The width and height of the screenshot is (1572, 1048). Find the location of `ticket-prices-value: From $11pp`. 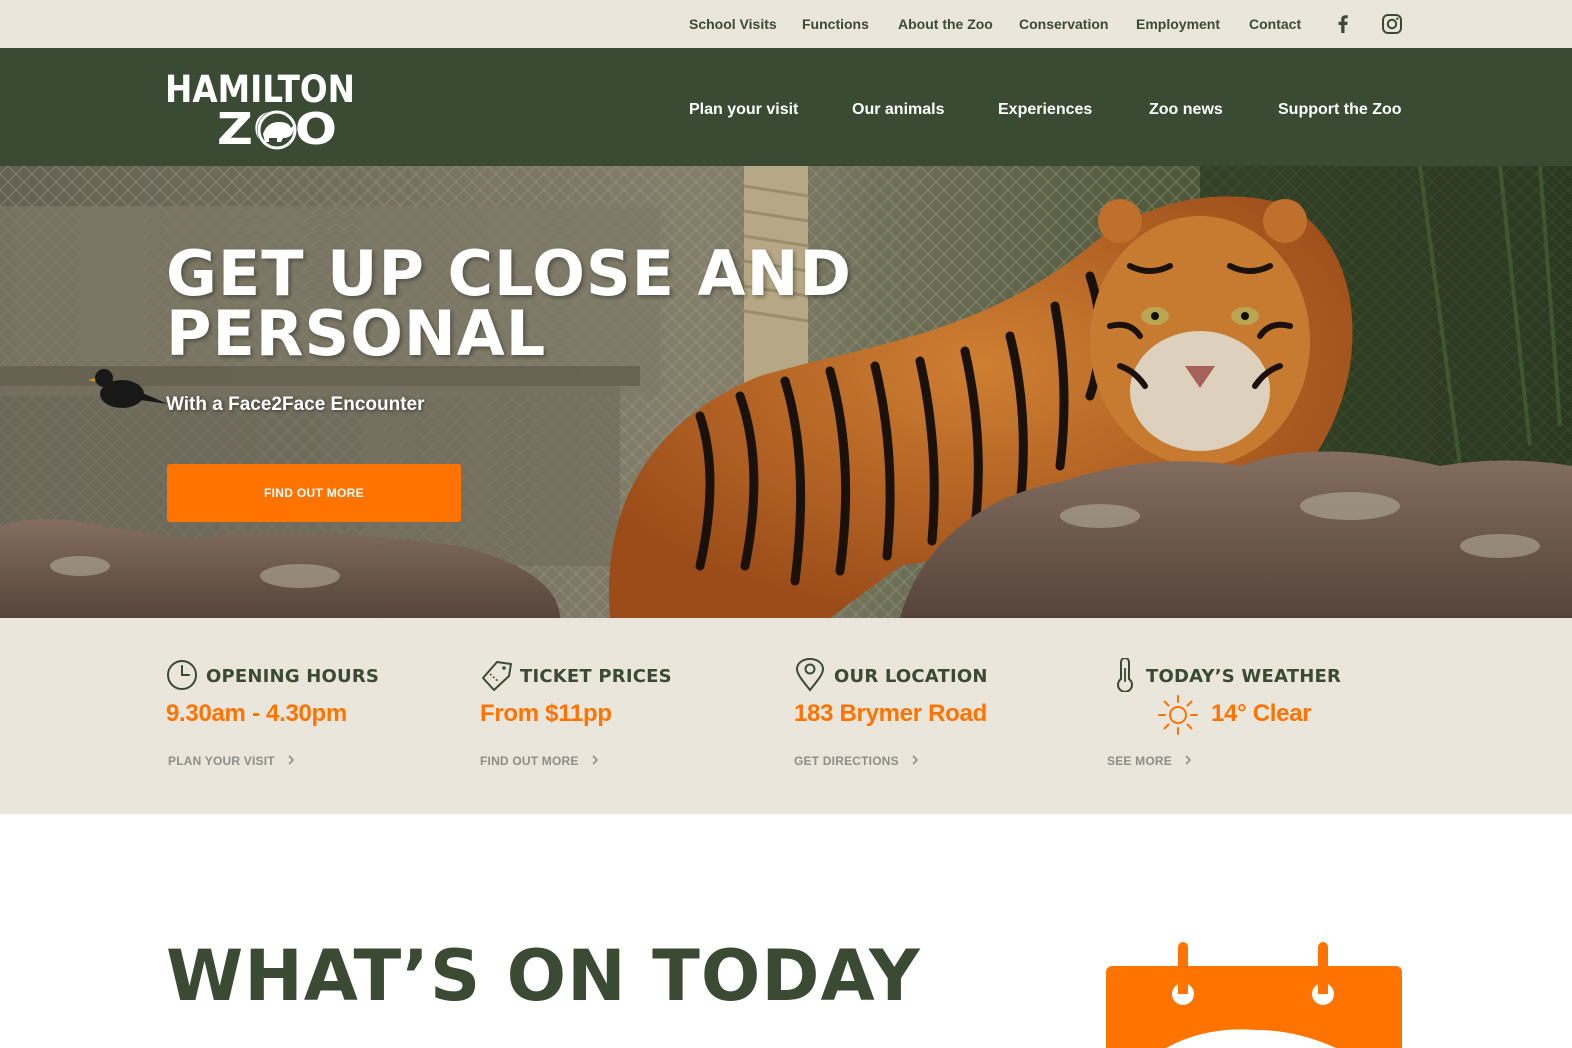

ticket-prices-value: From $11pp is located at coordinates (546, 713).